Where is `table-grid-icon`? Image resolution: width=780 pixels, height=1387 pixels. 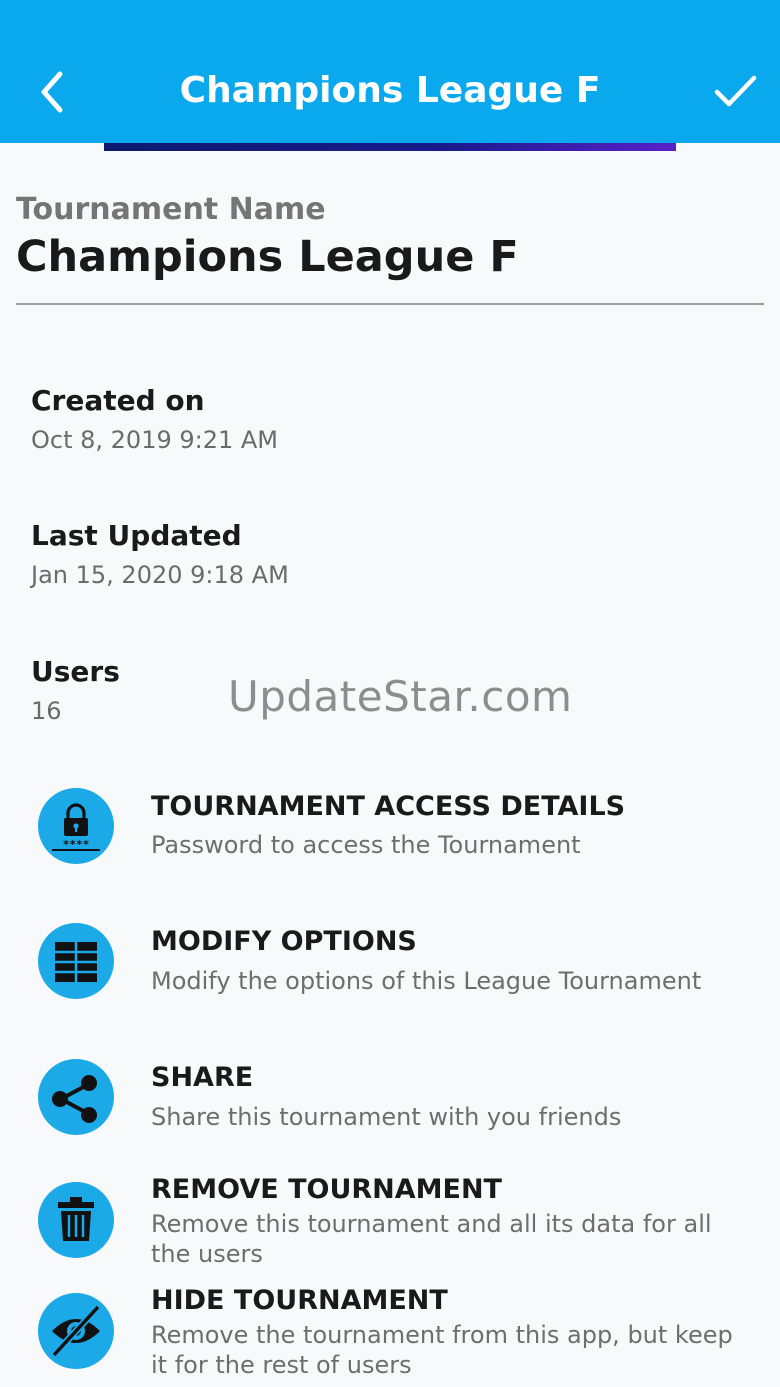 table-grid-icon is located at coordinates (76, 961).